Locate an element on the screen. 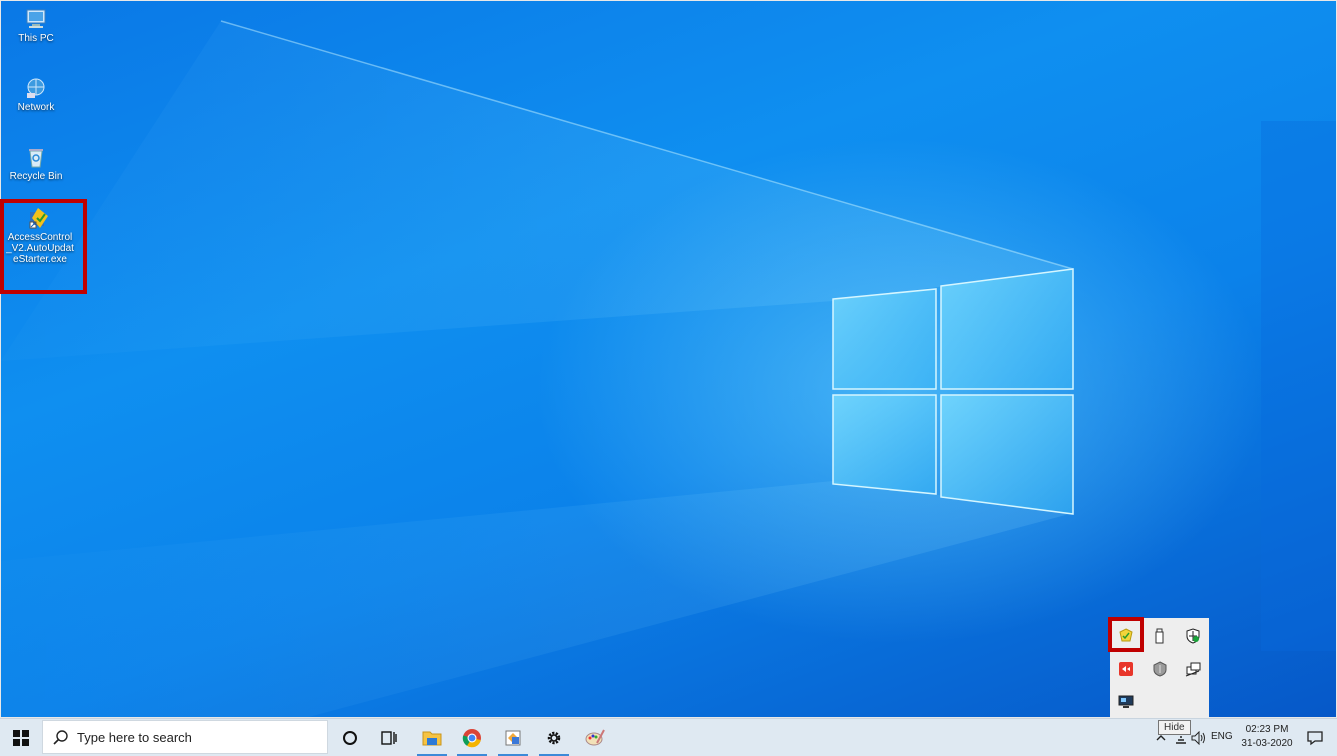 Image resolution: width=1337 pixels, height=756 pixels. highlight-desktop-icon is located at coordinates (43, 246).